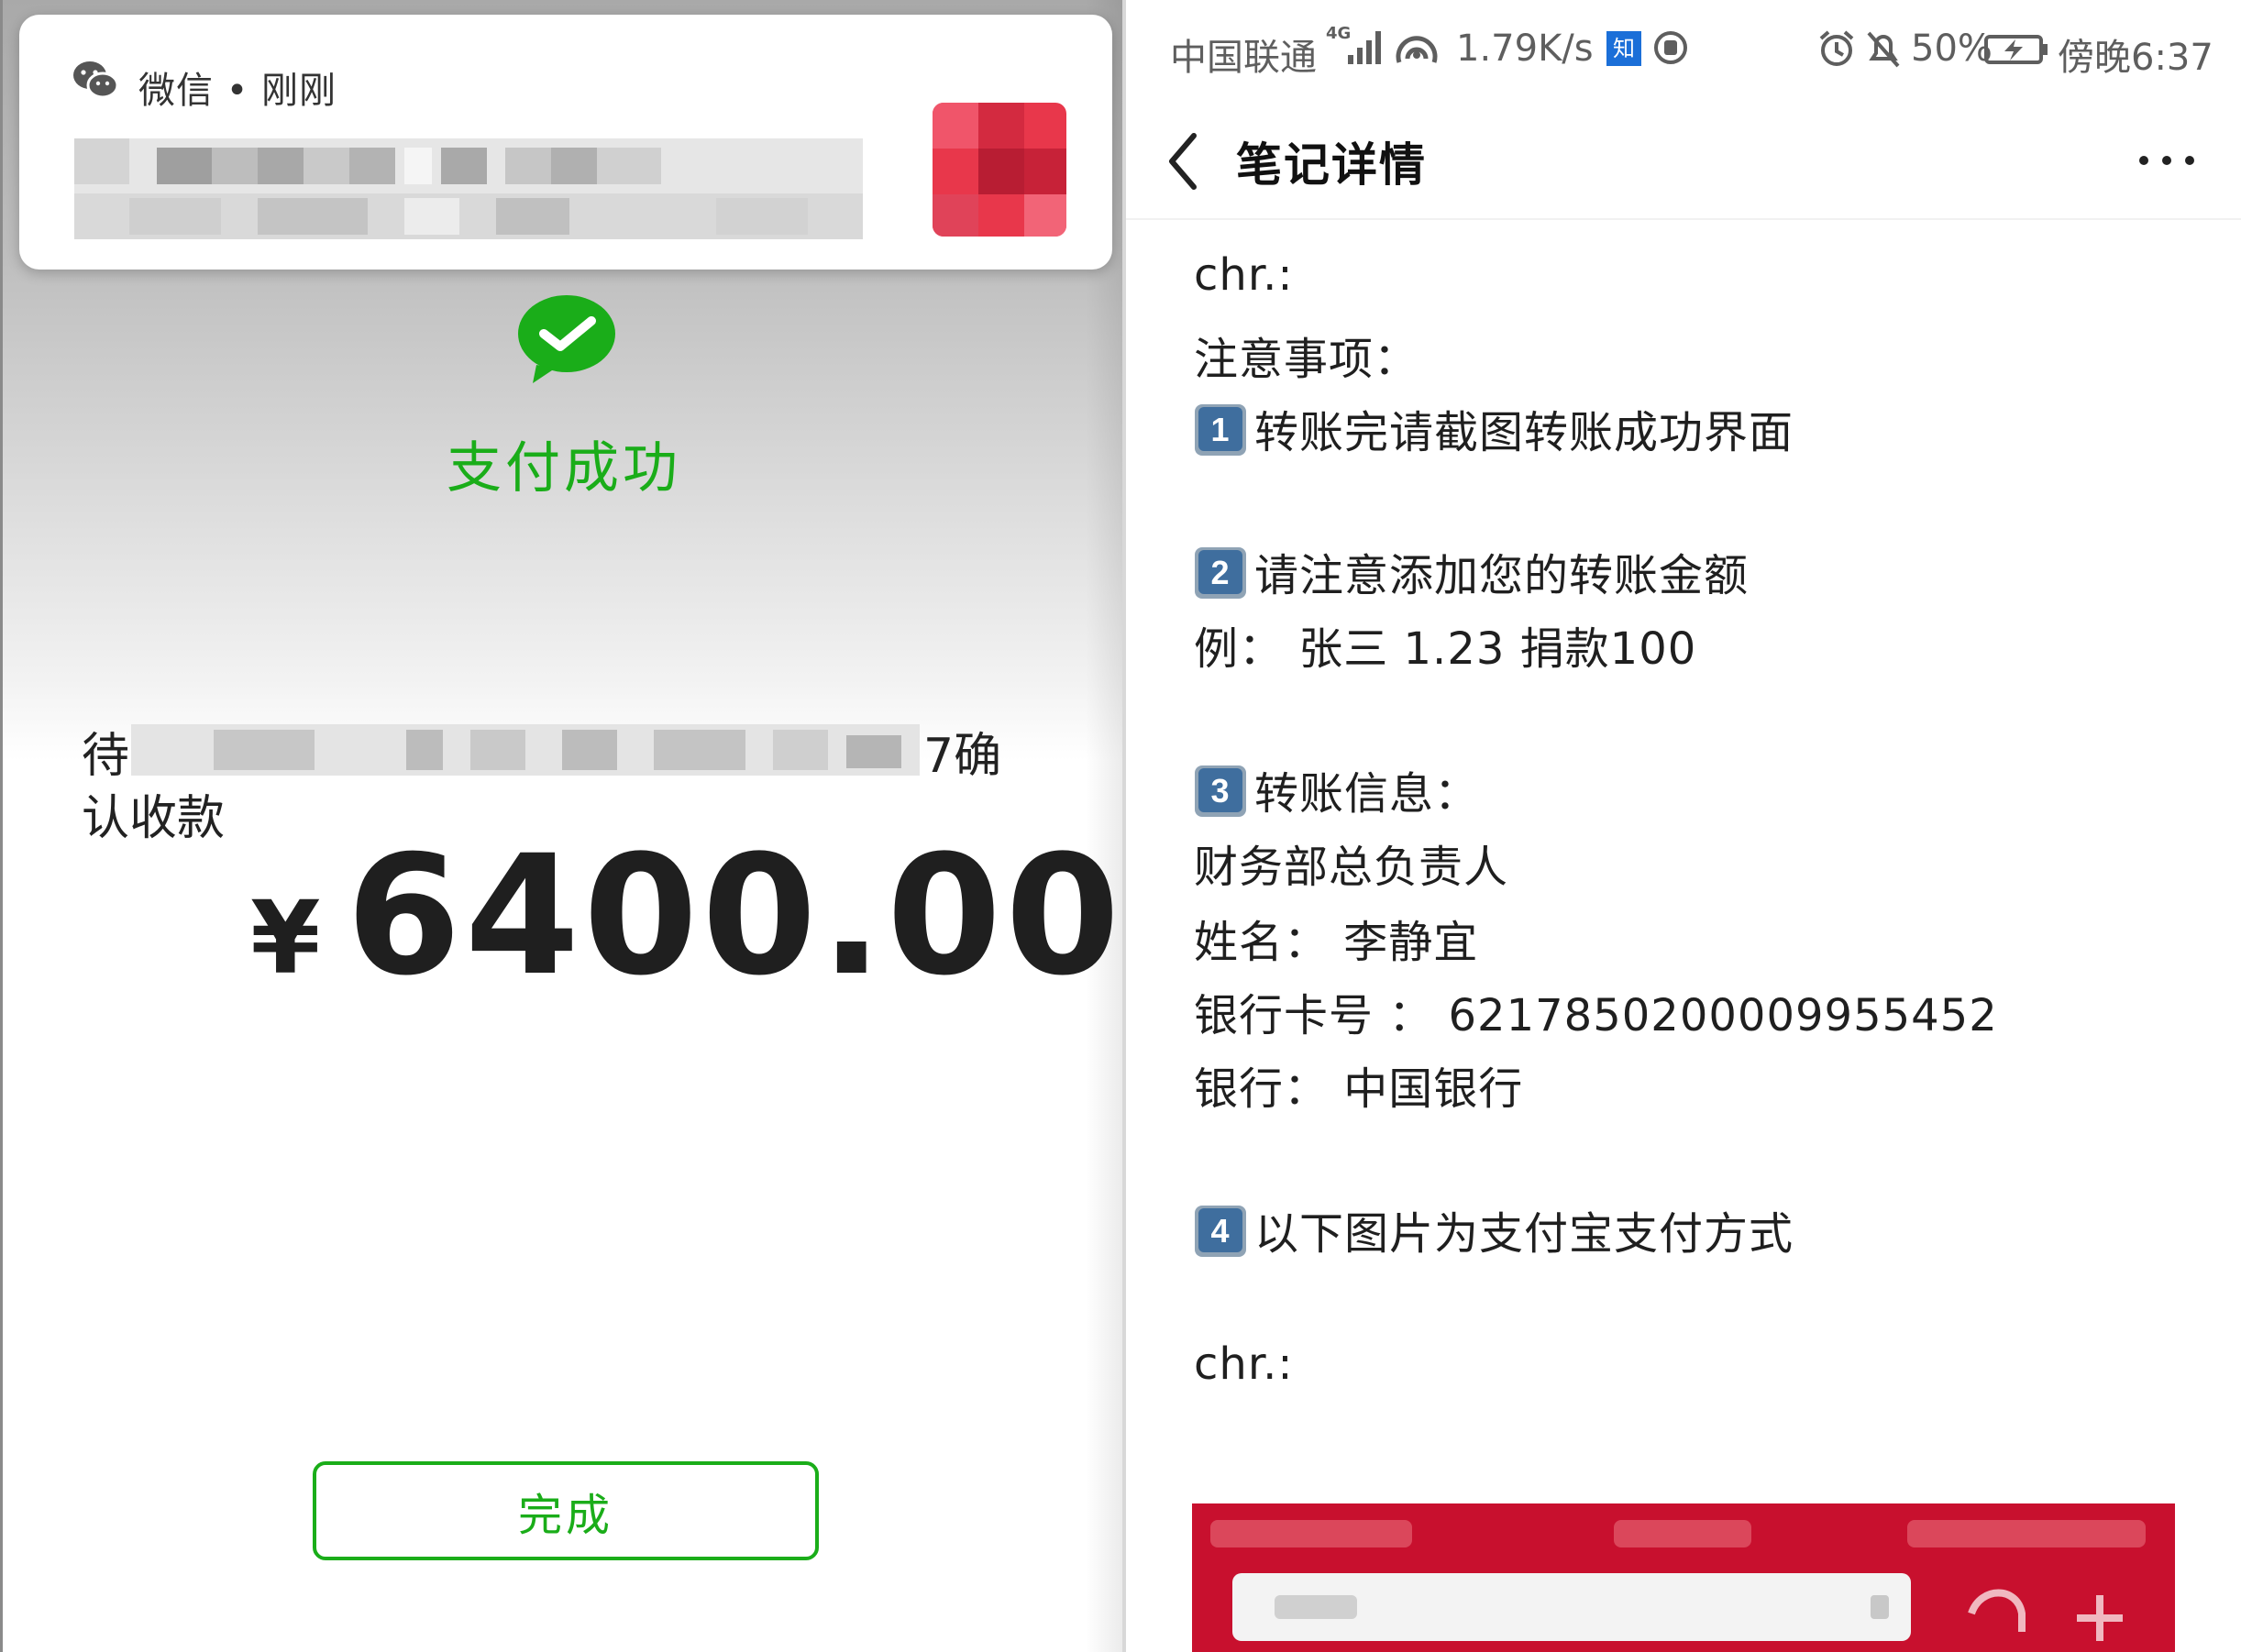  Describe the element at coordinates (1306, 359) in the screenshot. I see `note-line: 注意事项：` at that location.